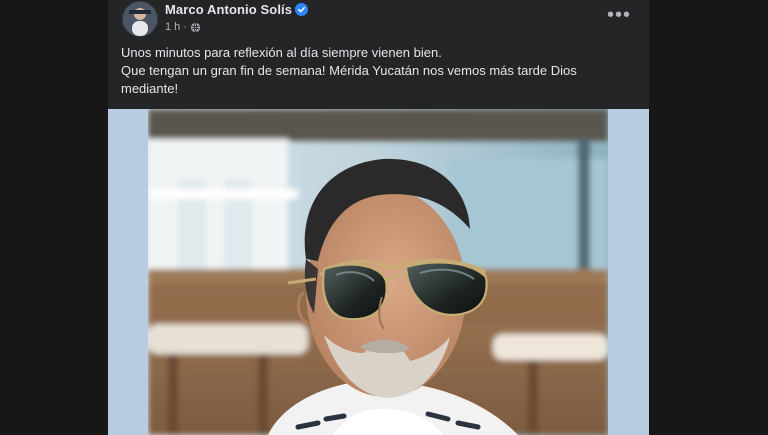  Describe the element at coordinates (195, 27) in the screenshot. I see `globe-icon` at that location.